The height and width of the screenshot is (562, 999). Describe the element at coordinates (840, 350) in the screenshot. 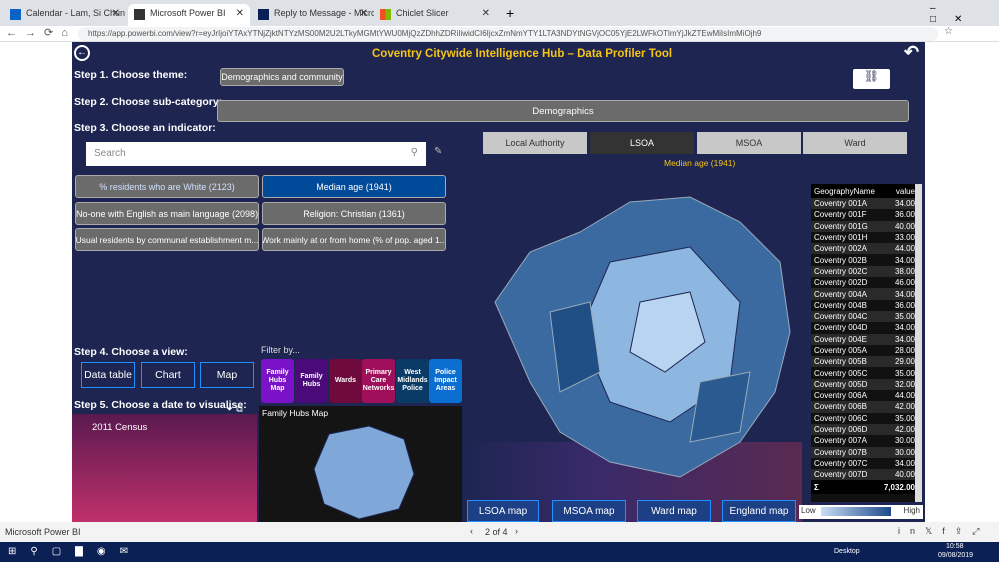

I see `geography-name: Coventry 005A` at that location.